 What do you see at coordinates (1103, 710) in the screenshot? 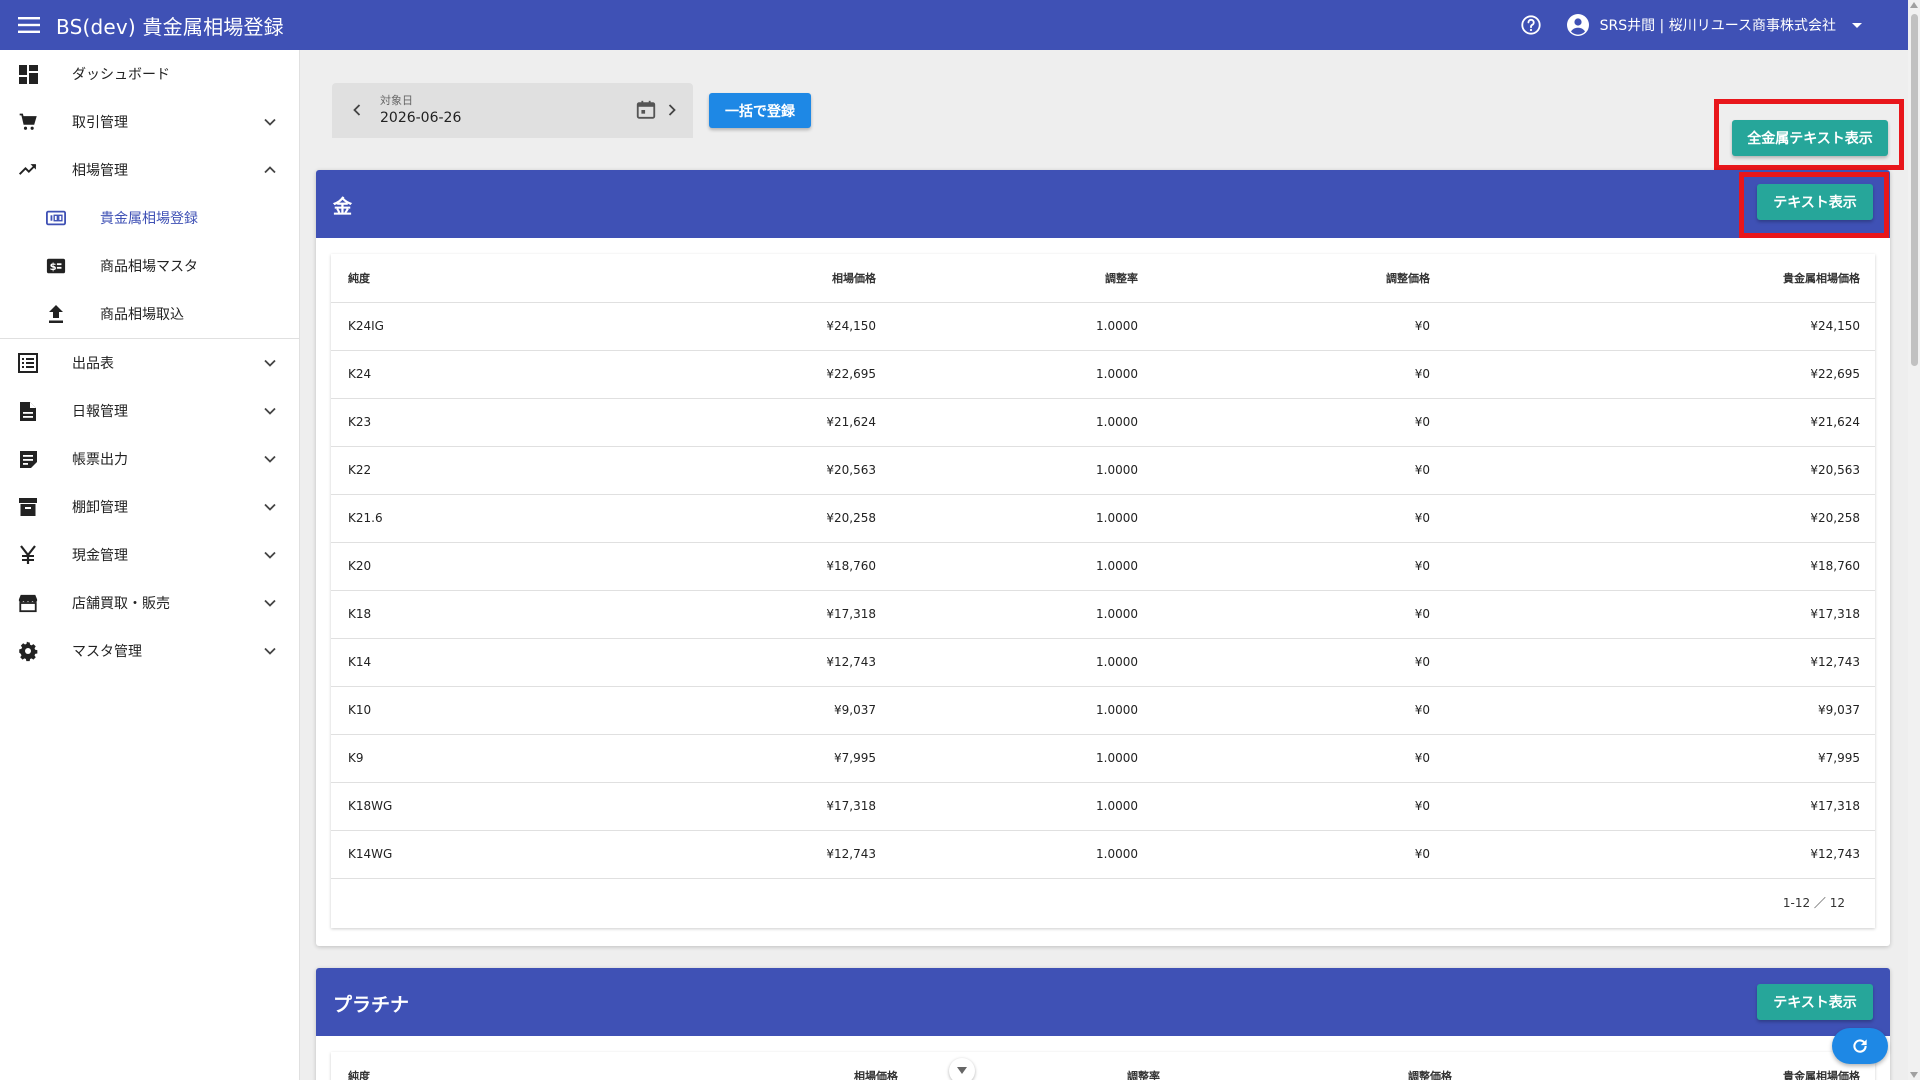
I see `table-row: K10 ¥9,037 1.0000 ¥0 ¥9,037` at bounding box center [1103, 710].